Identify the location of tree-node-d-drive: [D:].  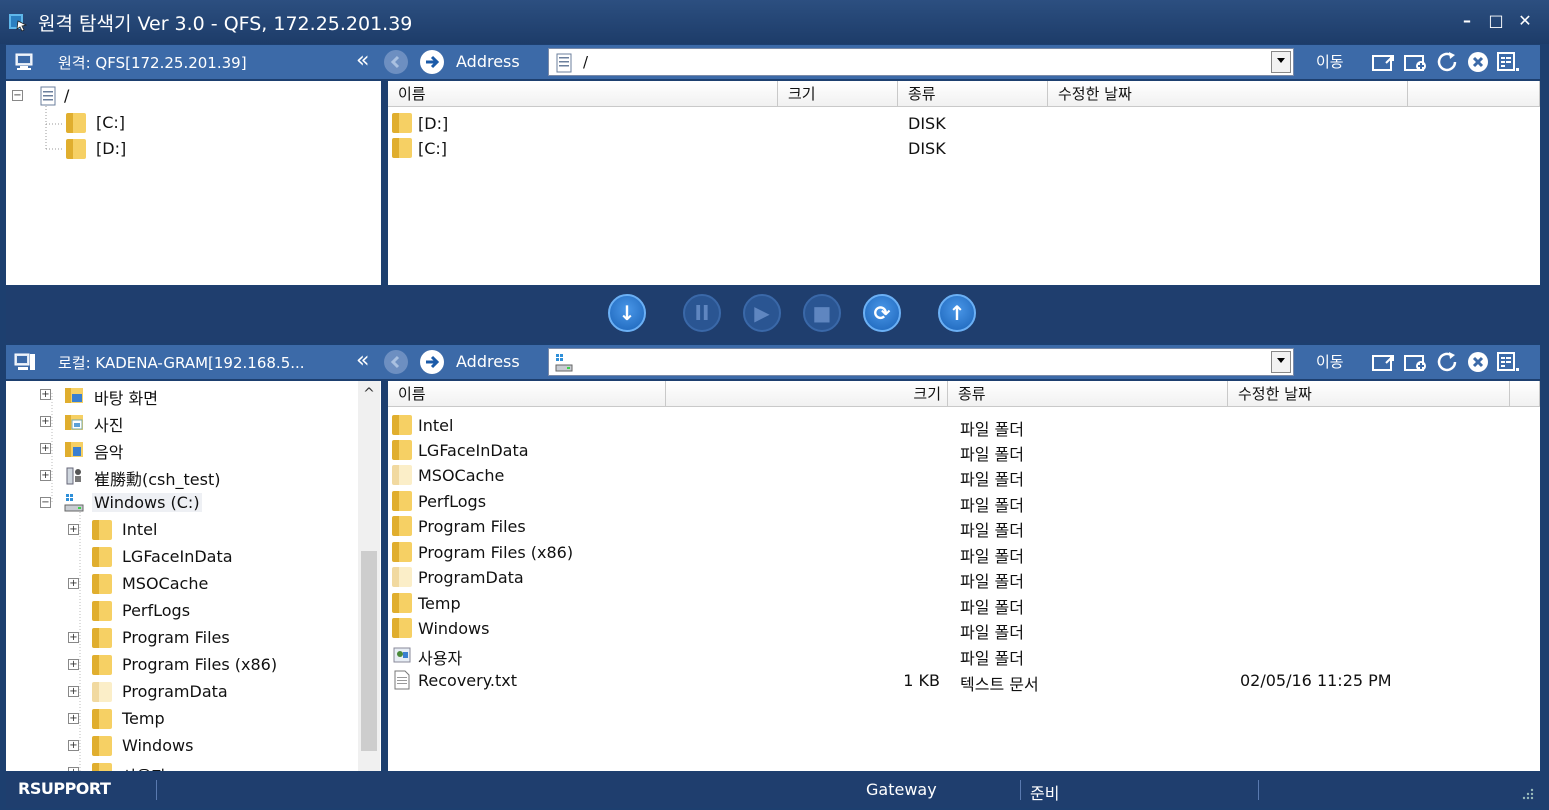
(86, 149).